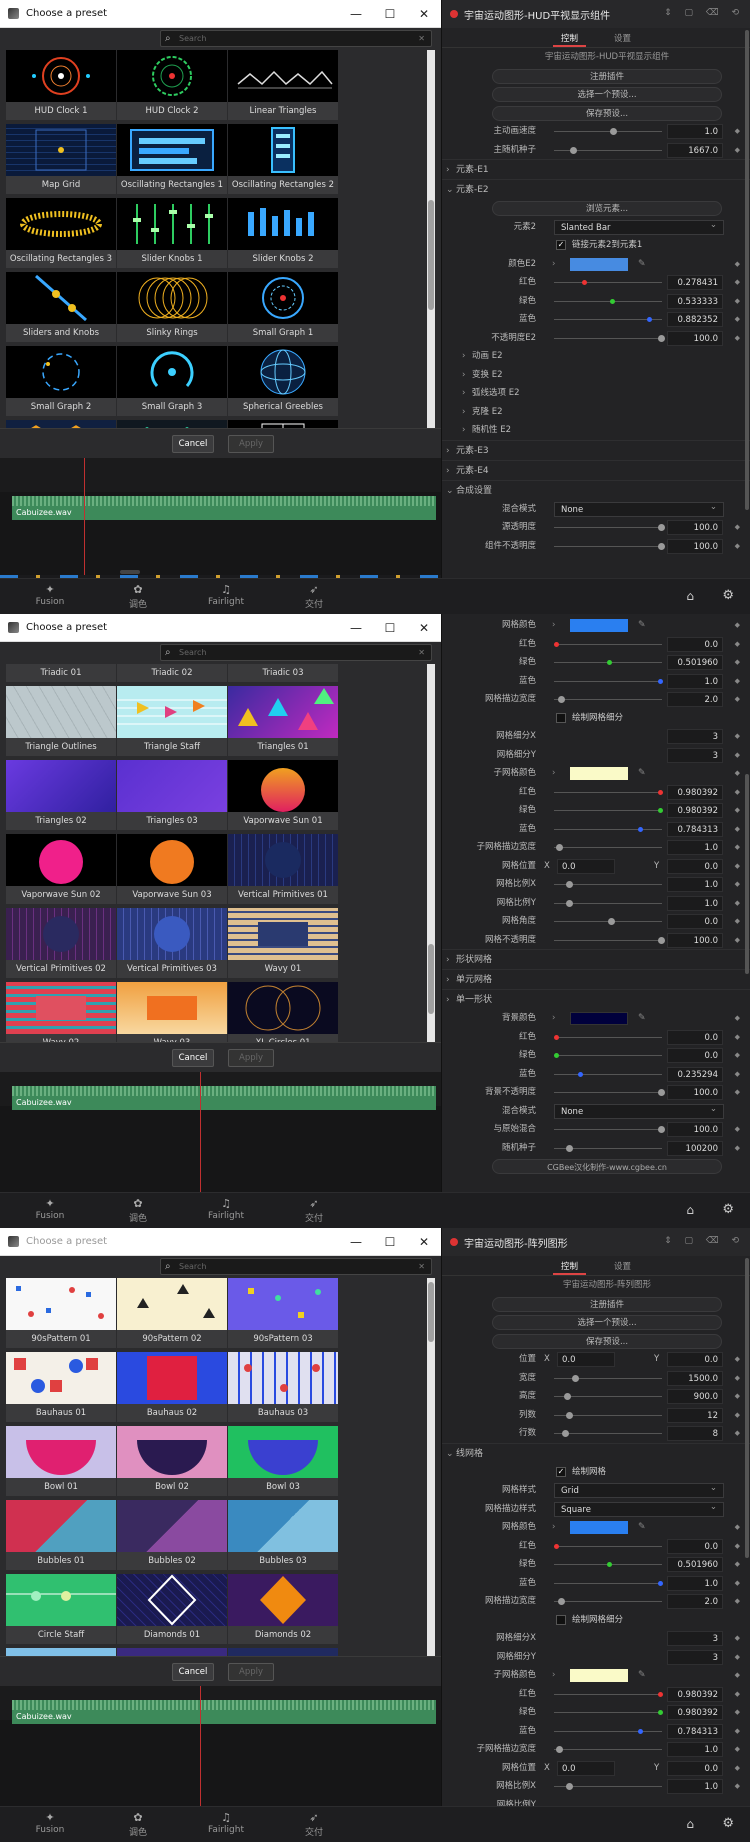  What do you see at coordinates (561, 1619) in the screenshot?
I see `subdivide-checkbox` at bounding box center [561, 1619].